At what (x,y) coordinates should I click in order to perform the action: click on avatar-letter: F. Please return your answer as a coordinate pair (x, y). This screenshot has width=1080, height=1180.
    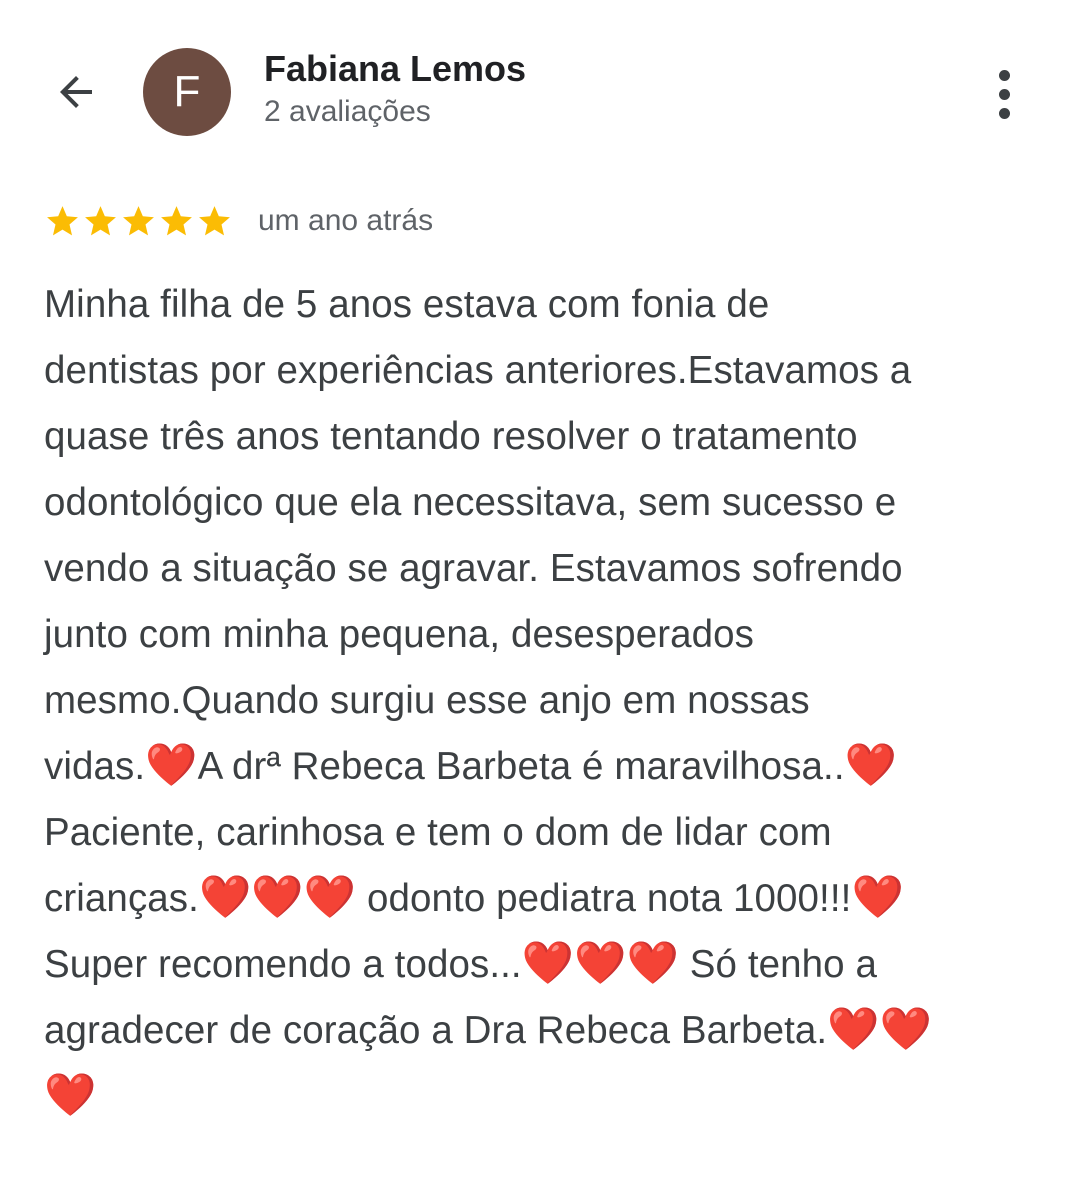
    Looking at the image, I should click on (187, 91).